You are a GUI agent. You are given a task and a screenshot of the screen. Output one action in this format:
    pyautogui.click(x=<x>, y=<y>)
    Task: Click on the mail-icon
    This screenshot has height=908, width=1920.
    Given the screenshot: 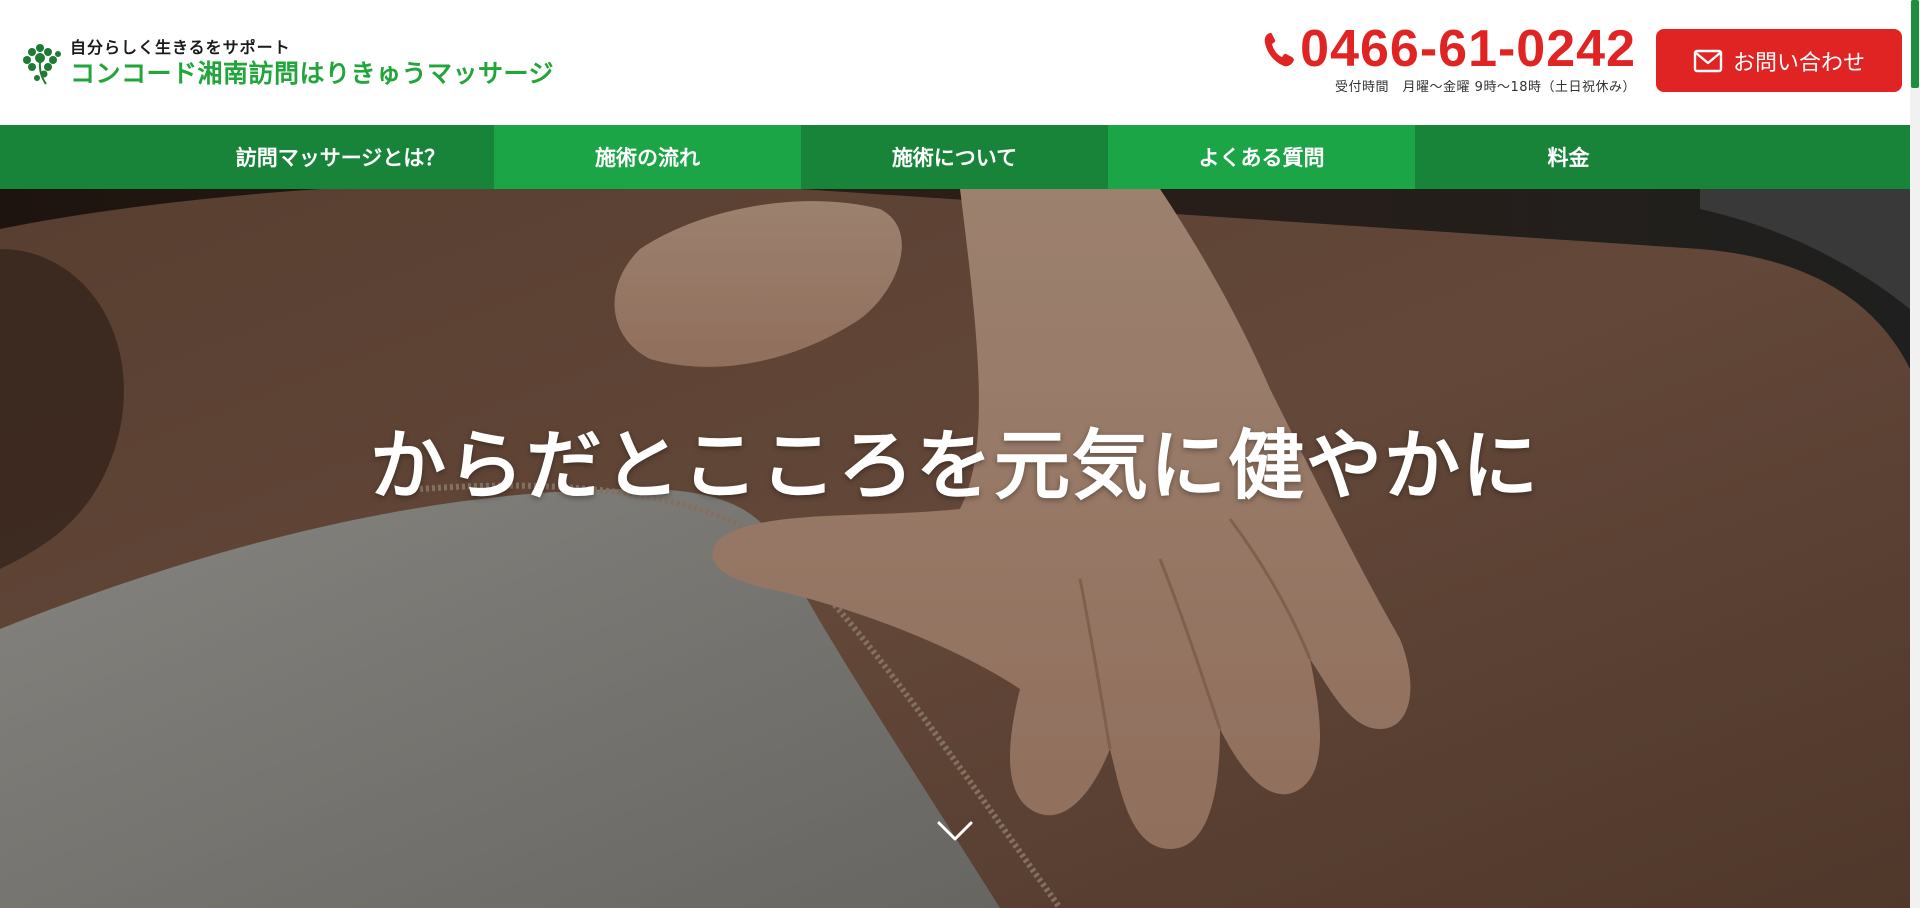 What is the action you would take?
    pyautogui.click(x=1708, y=60)
    